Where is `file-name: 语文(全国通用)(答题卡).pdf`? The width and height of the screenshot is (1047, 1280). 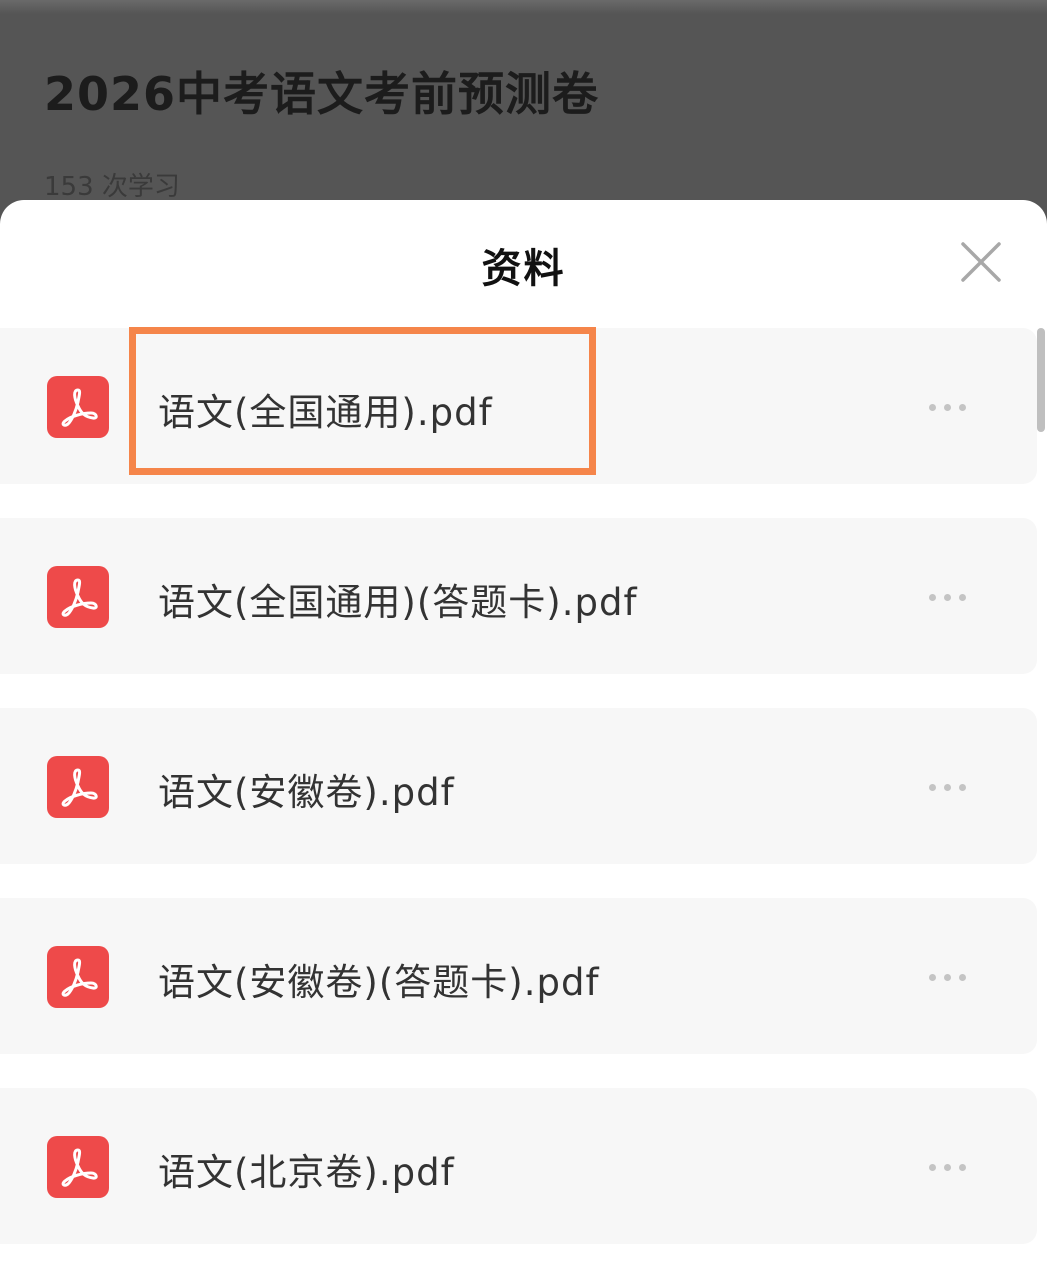 file-name: 语文(全国通用)(答题卡).pdf is located at coordinates (398, 602).